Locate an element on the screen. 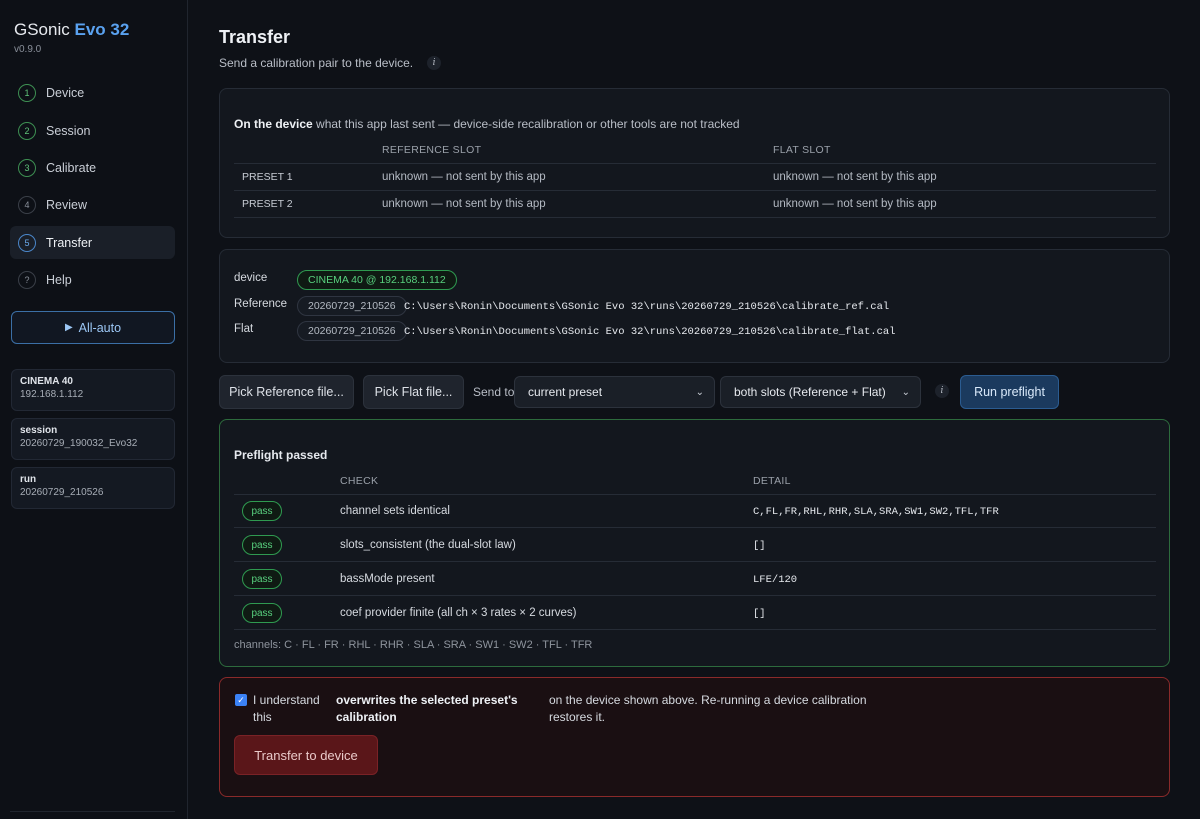 This screenshot has height=819, width=1200. step-4-icon: 4 is located at coordinates (27, 204).